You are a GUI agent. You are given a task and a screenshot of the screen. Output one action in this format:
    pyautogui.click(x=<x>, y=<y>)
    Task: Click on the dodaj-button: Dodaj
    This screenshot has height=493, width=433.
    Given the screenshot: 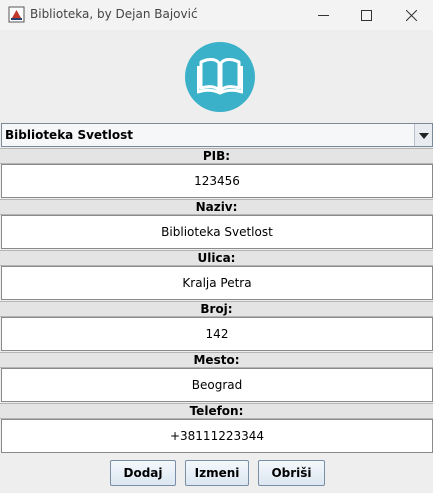 What is the action you would take?
    pyautogui.click(x=143, y=473)
    